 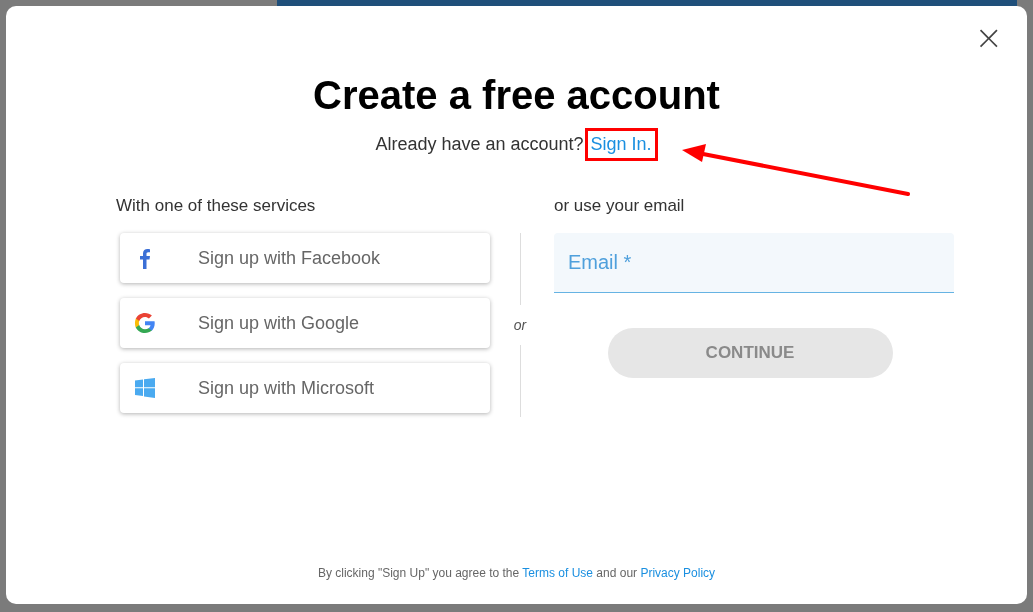 What do you see at coordinates (520, 325) in the screenshot?
I see `separator-text: or` at bounding box center [520, 325].